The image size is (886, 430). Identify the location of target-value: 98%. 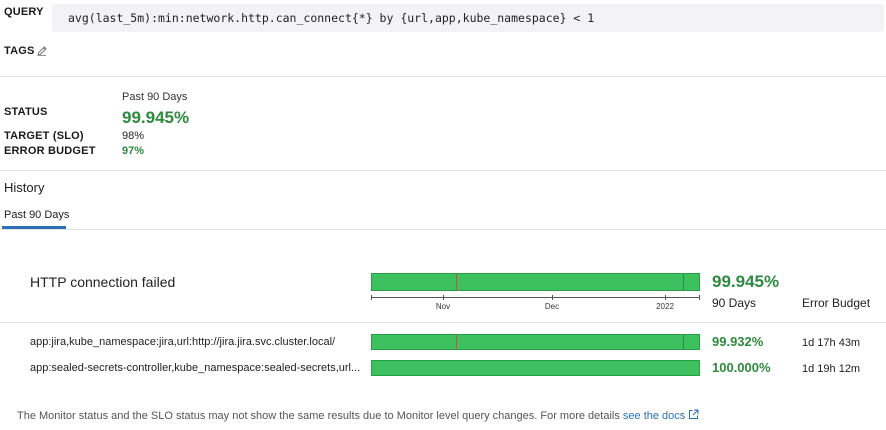
(133, 136).